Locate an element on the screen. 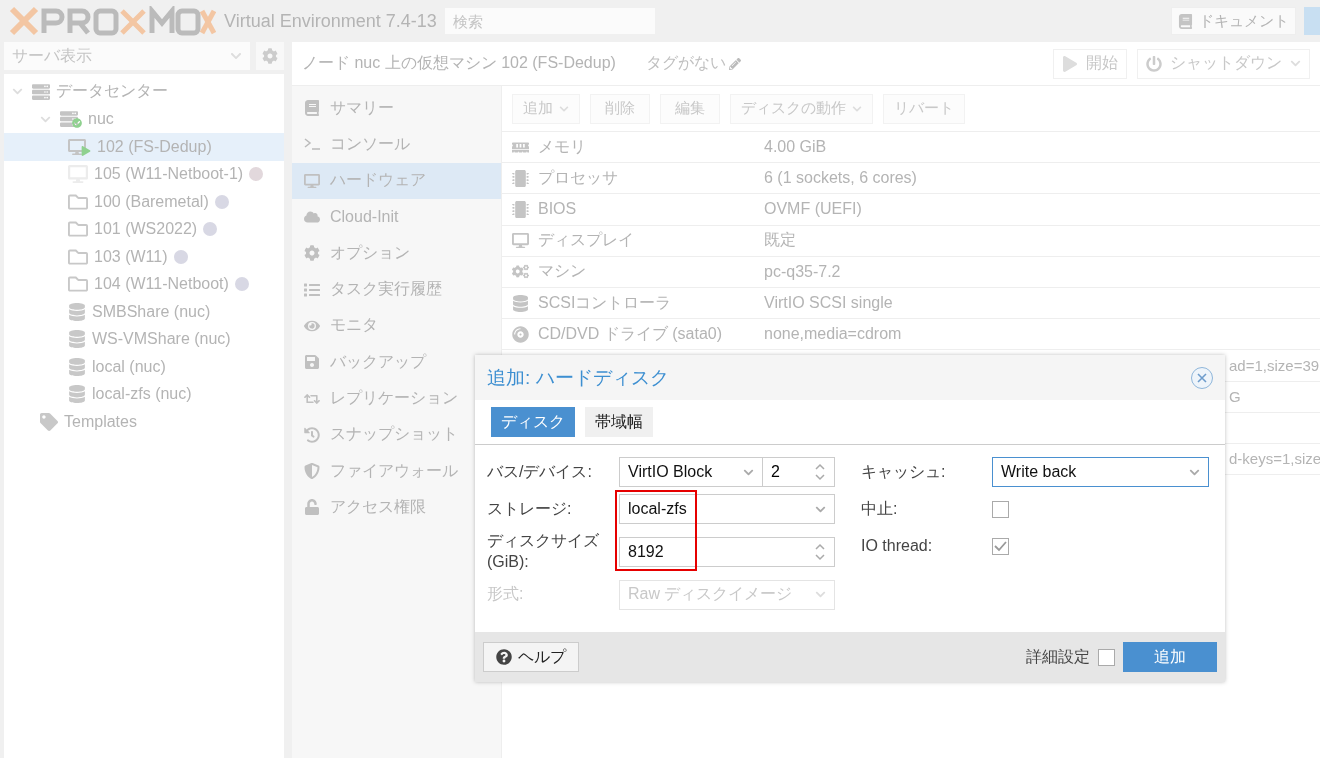  tree-item-label: 105 (W11-Netboot-1) is located at coordinates (169, 174).